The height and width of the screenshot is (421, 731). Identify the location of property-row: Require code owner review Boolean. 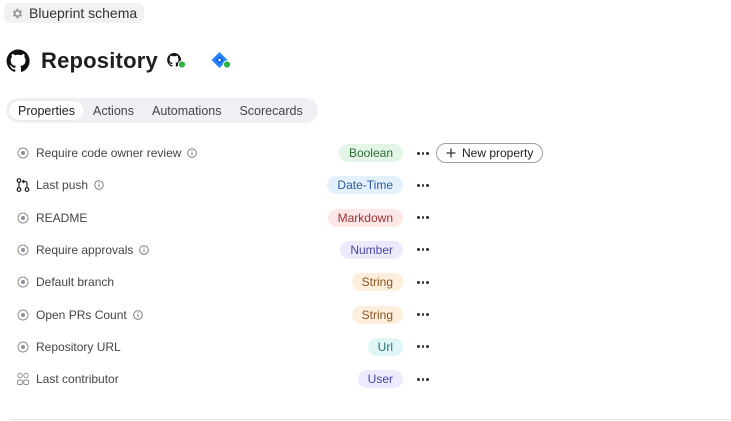
(365, 153).